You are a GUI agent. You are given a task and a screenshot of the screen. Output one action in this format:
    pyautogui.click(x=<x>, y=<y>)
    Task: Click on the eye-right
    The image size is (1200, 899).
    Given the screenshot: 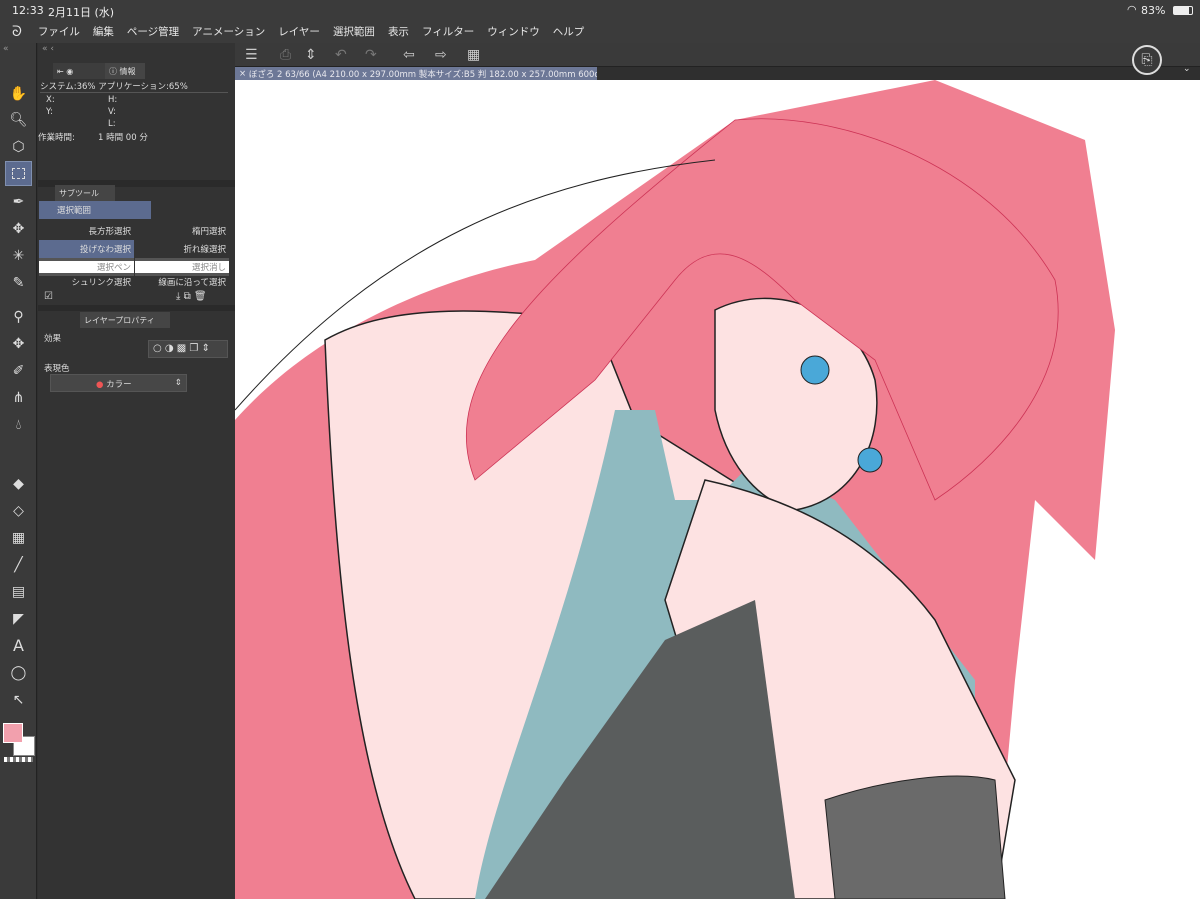 What is the action you would take?
    pyautogui.click(x=870, y=460)
    